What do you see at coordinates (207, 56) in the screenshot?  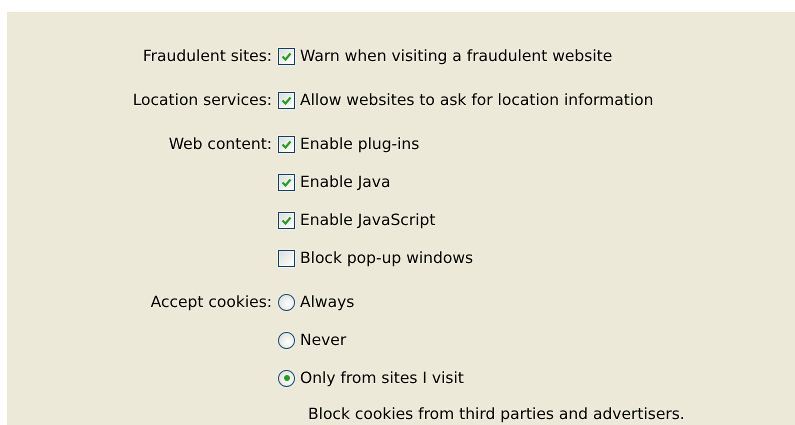 I see `setting-label: Fraudulent sites:` at bounding box center [207, 56].